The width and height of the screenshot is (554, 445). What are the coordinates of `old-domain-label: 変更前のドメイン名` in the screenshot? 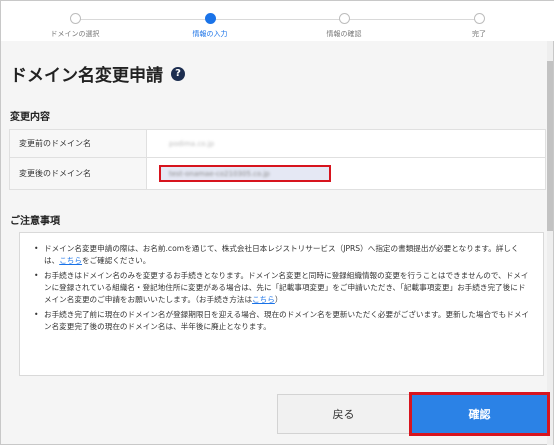 It's located at (78, 143).